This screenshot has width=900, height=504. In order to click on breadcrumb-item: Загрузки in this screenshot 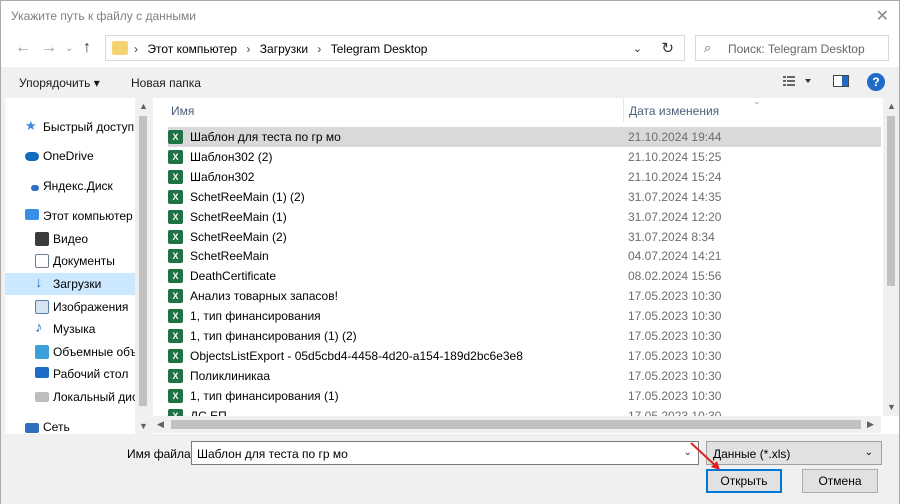, I will do `click(284, 49)`.